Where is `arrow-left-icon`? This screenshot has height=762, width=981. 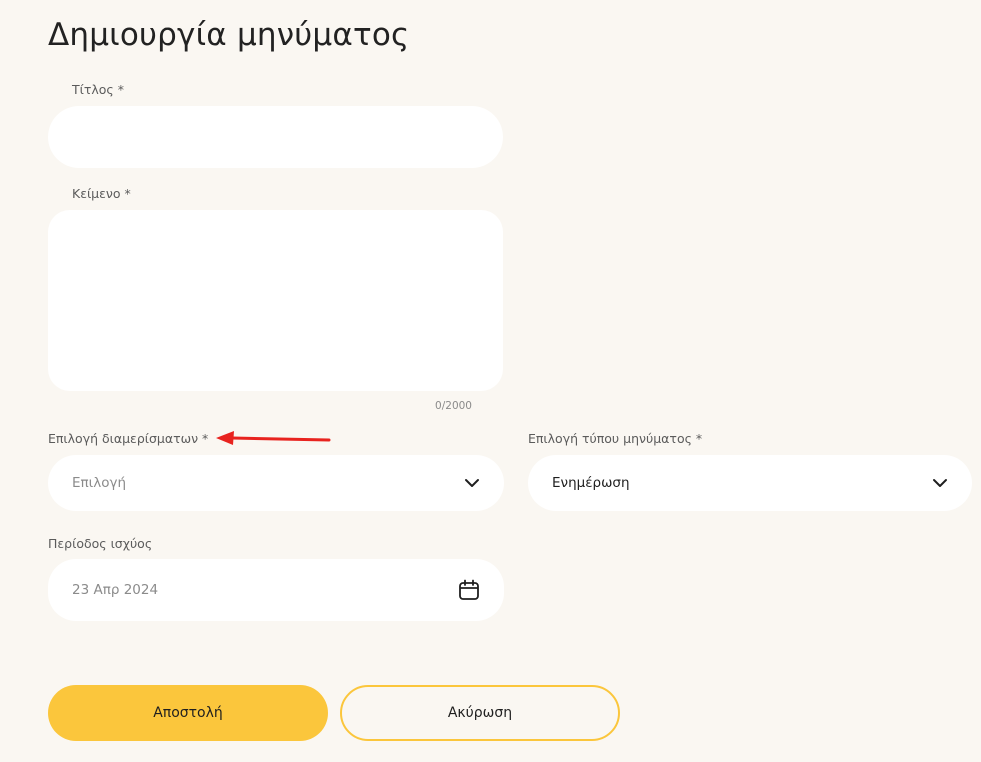
arrow-left-icon is located at coordinates (273, 438).